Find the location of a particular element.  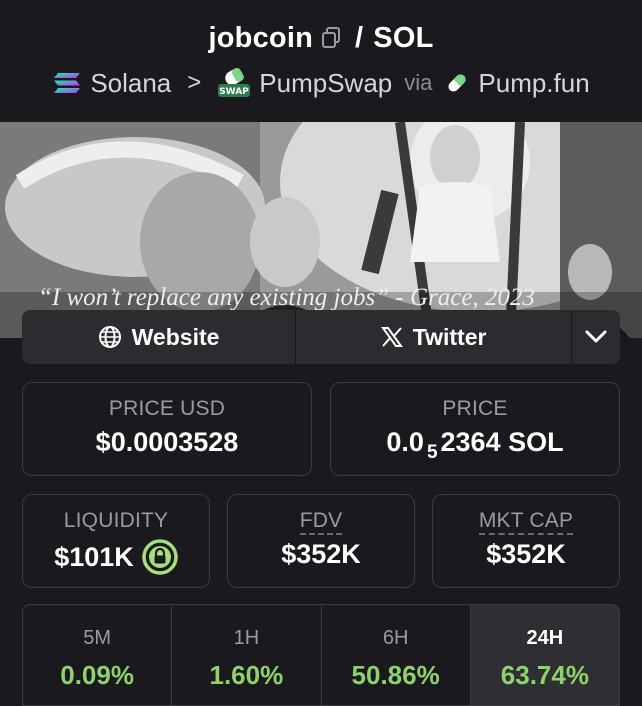

copy-icon is located at coordinates (331, 38).